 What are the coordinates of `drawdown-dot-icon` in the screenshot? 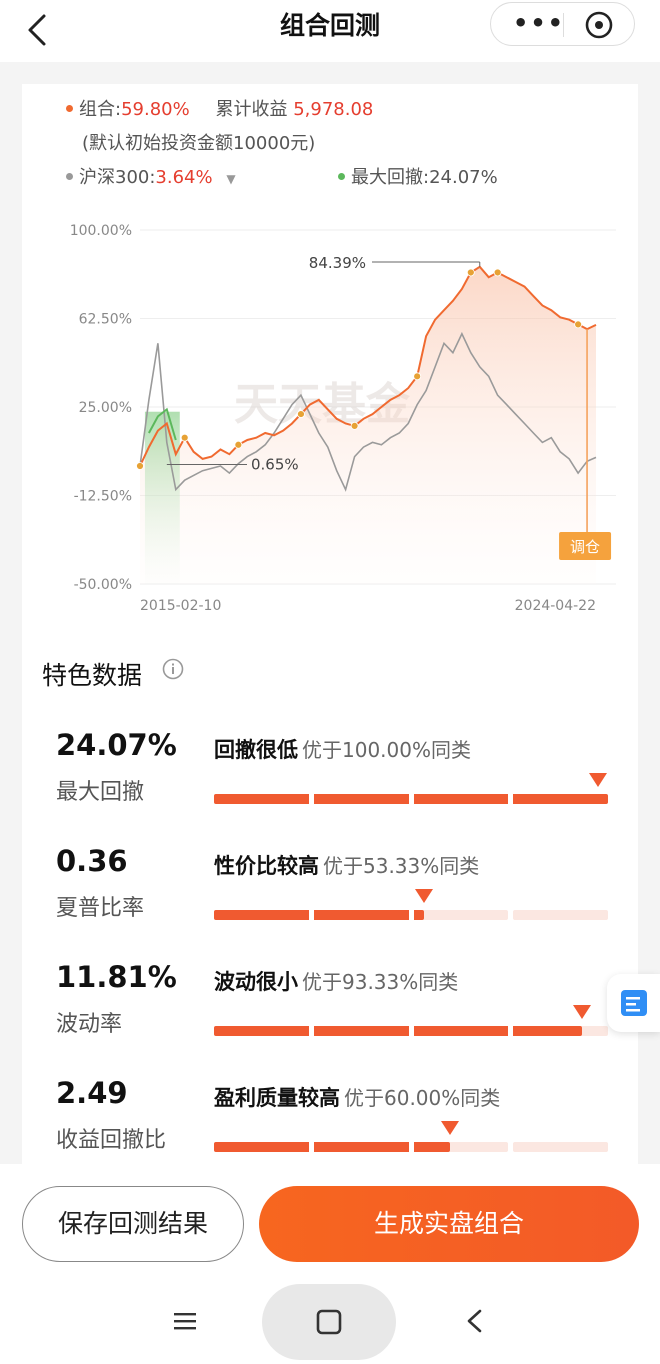 It's located at (341, 176).